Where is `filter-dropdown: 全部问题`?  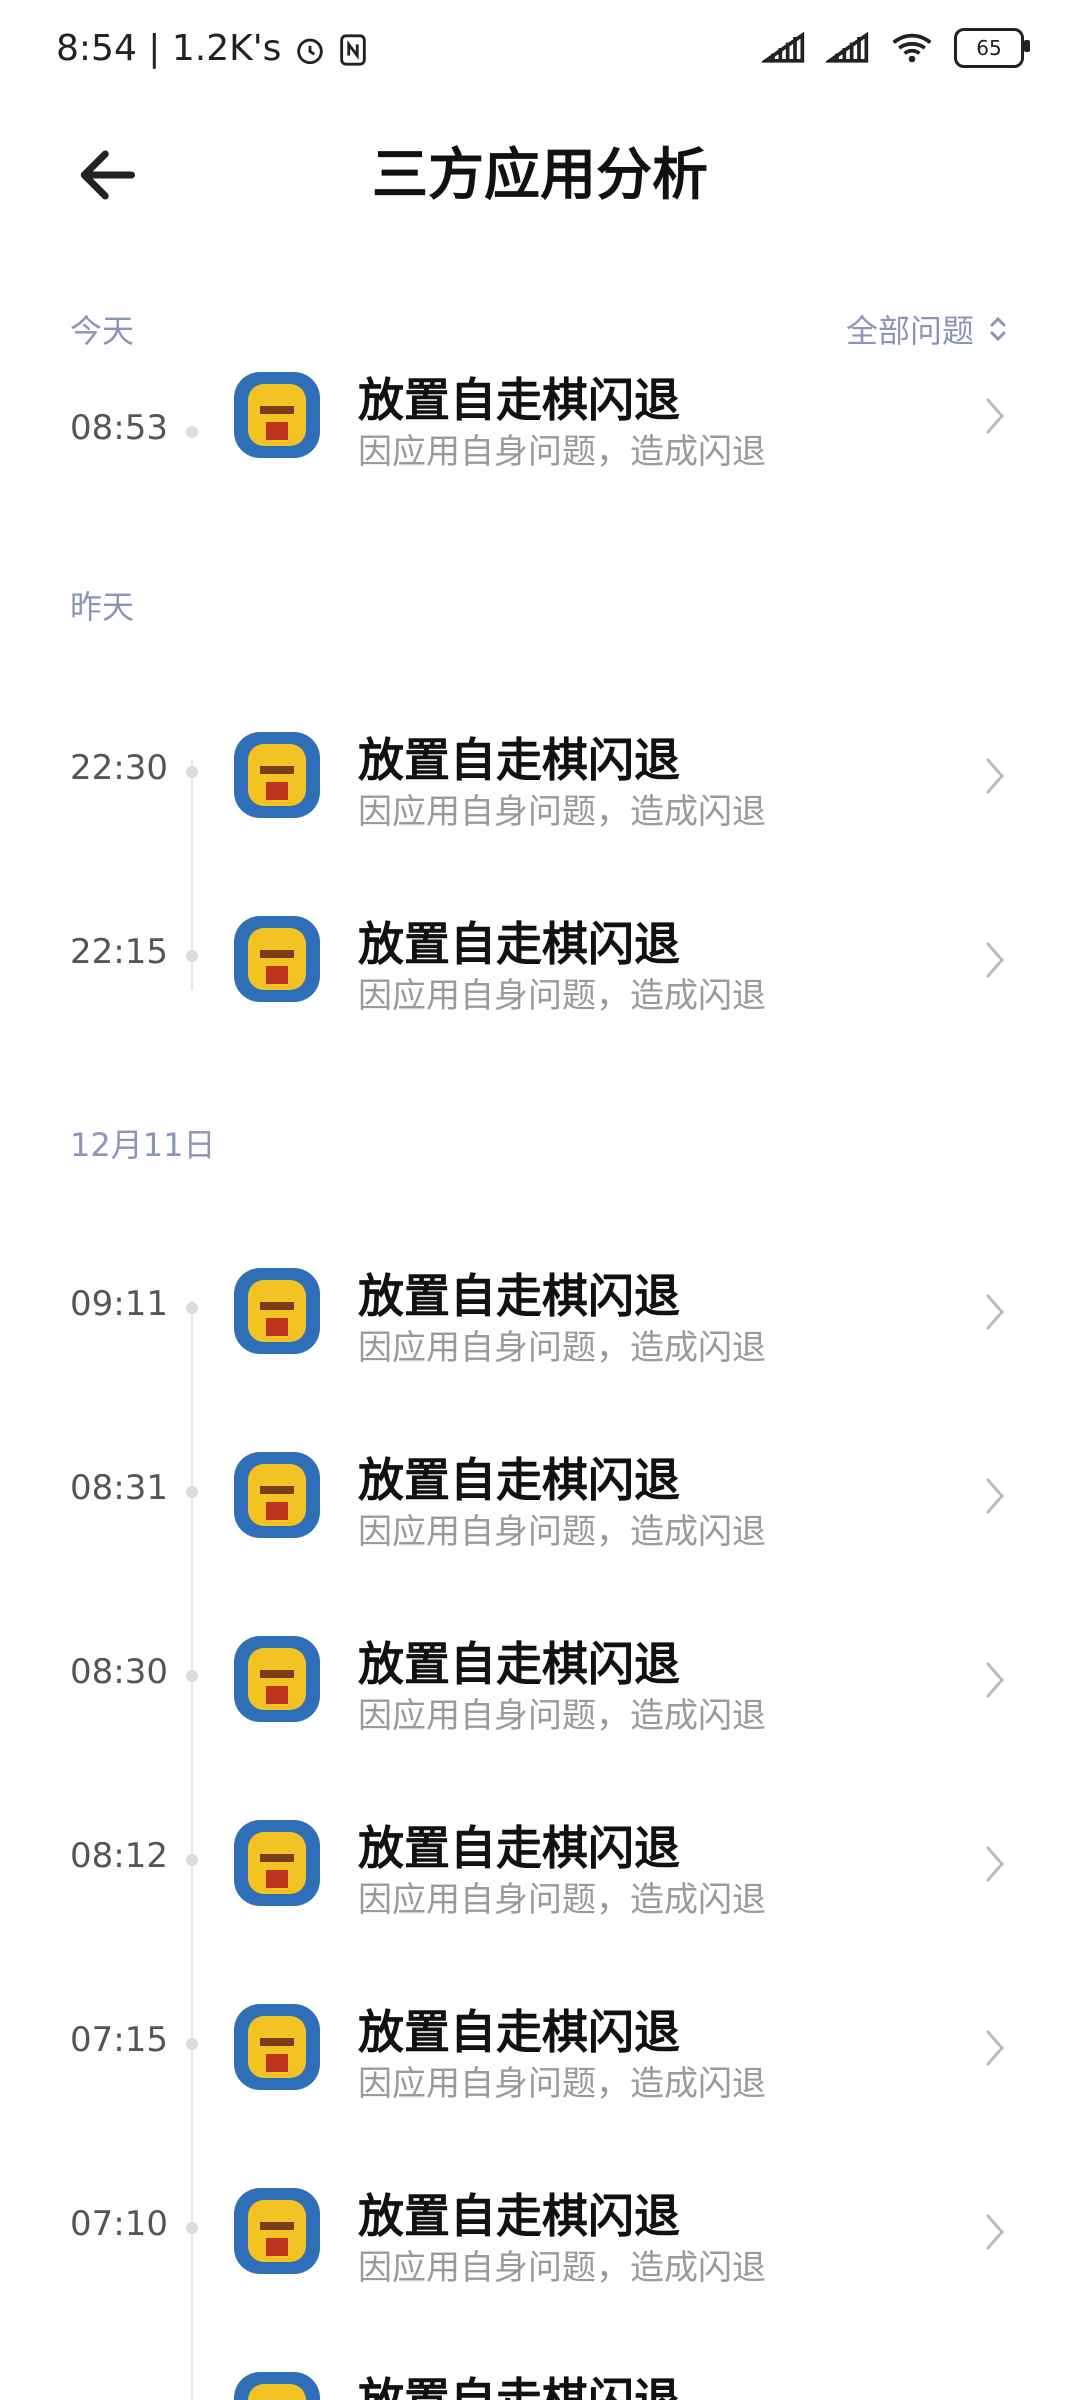
filter-dropdown: 全部问题 is located at coordinates (928, 329).